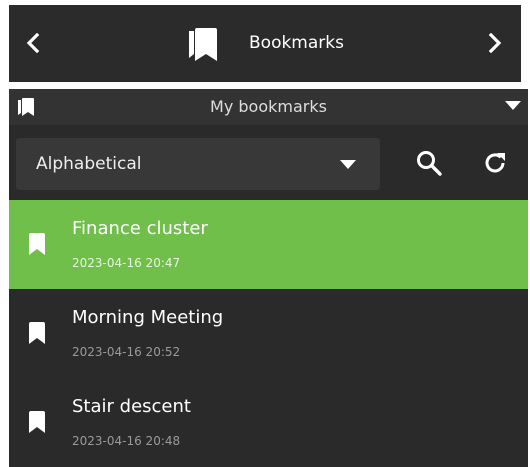  Describe the element at coordinates (126, 263) in the screenshot. I see `bookmark-date: 2023-04-16 20:47` at that location.